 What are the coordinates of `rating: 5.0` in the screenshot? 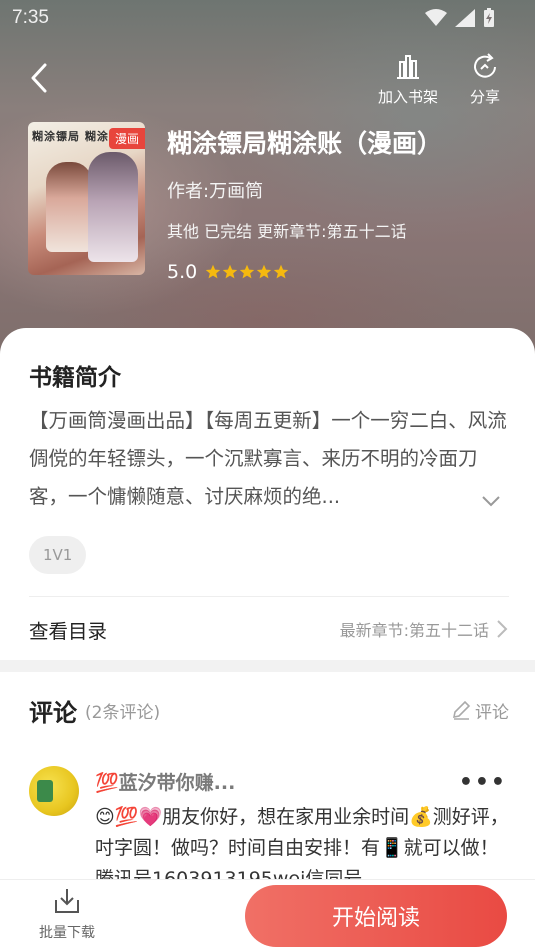 It's located at (228, 272).